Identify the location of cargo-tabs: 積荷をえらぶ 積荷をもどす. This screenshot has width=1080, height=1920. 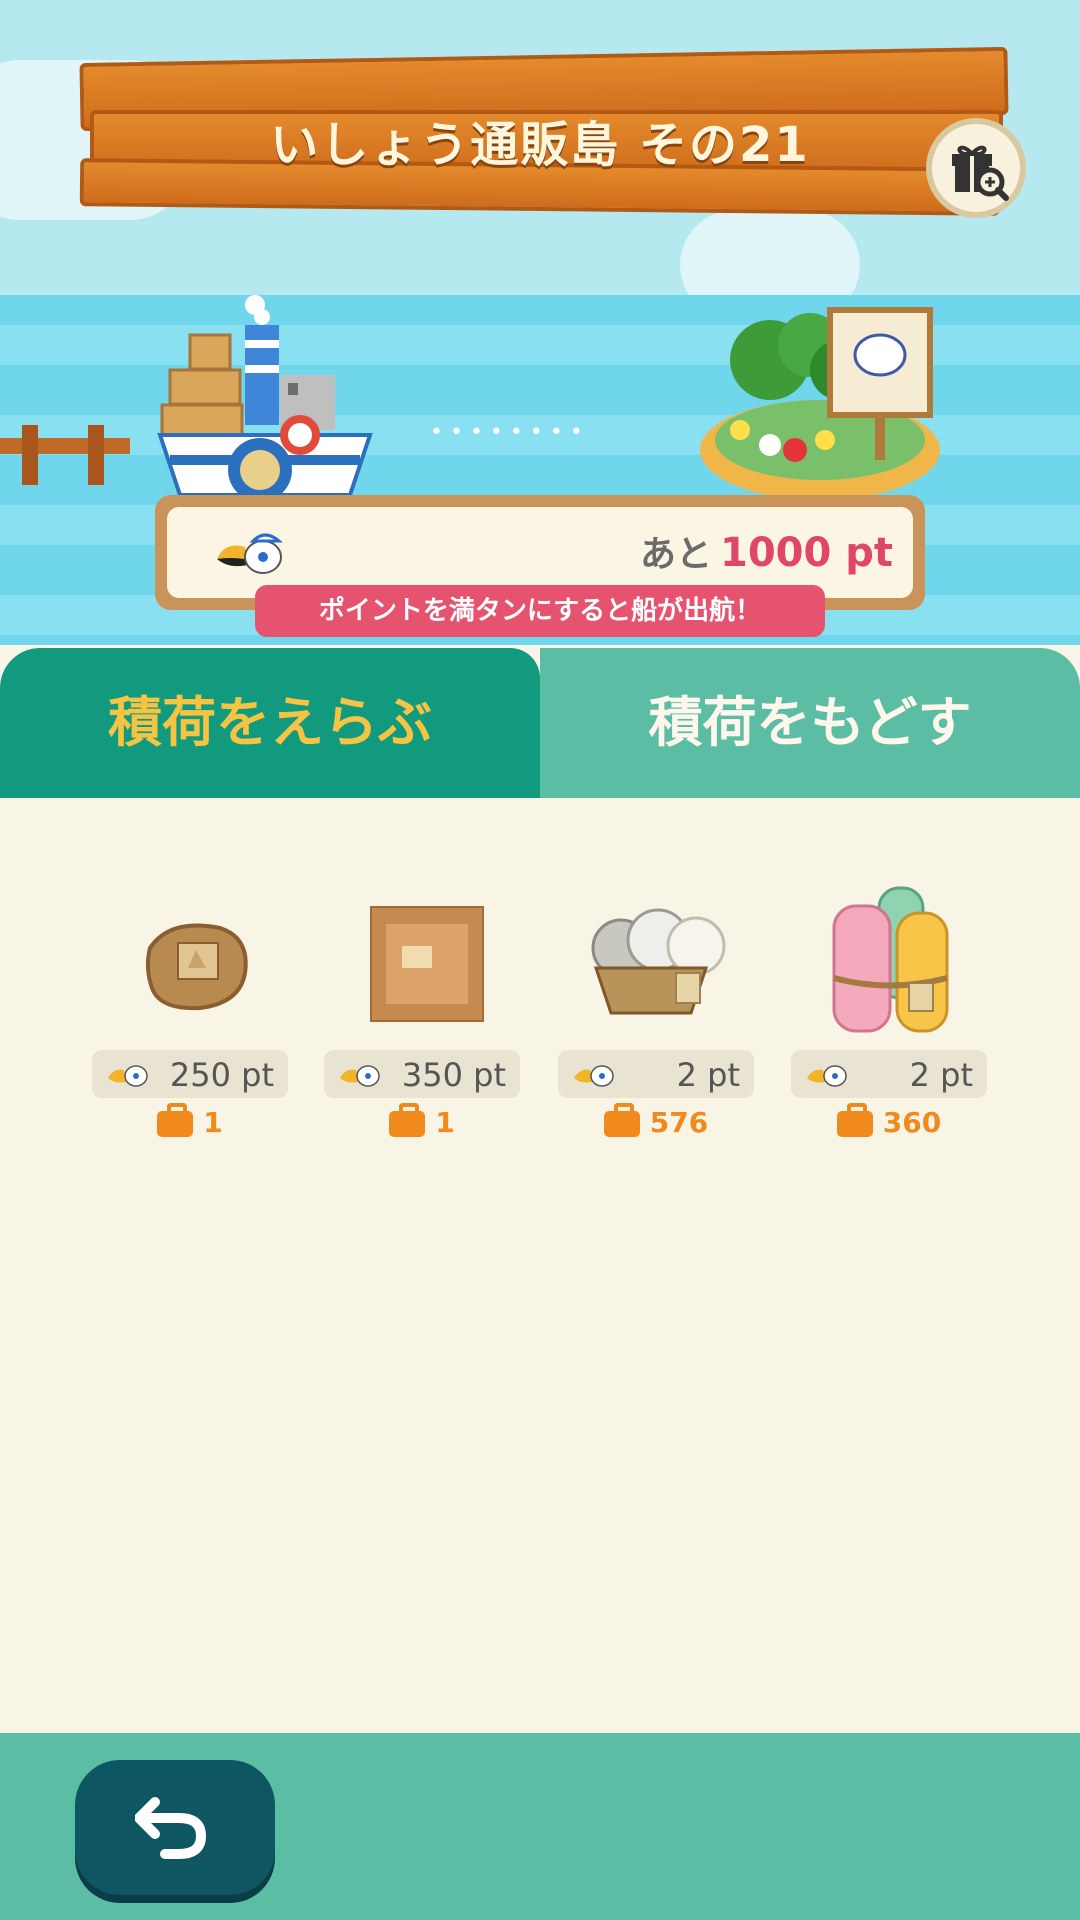
(540, 723).